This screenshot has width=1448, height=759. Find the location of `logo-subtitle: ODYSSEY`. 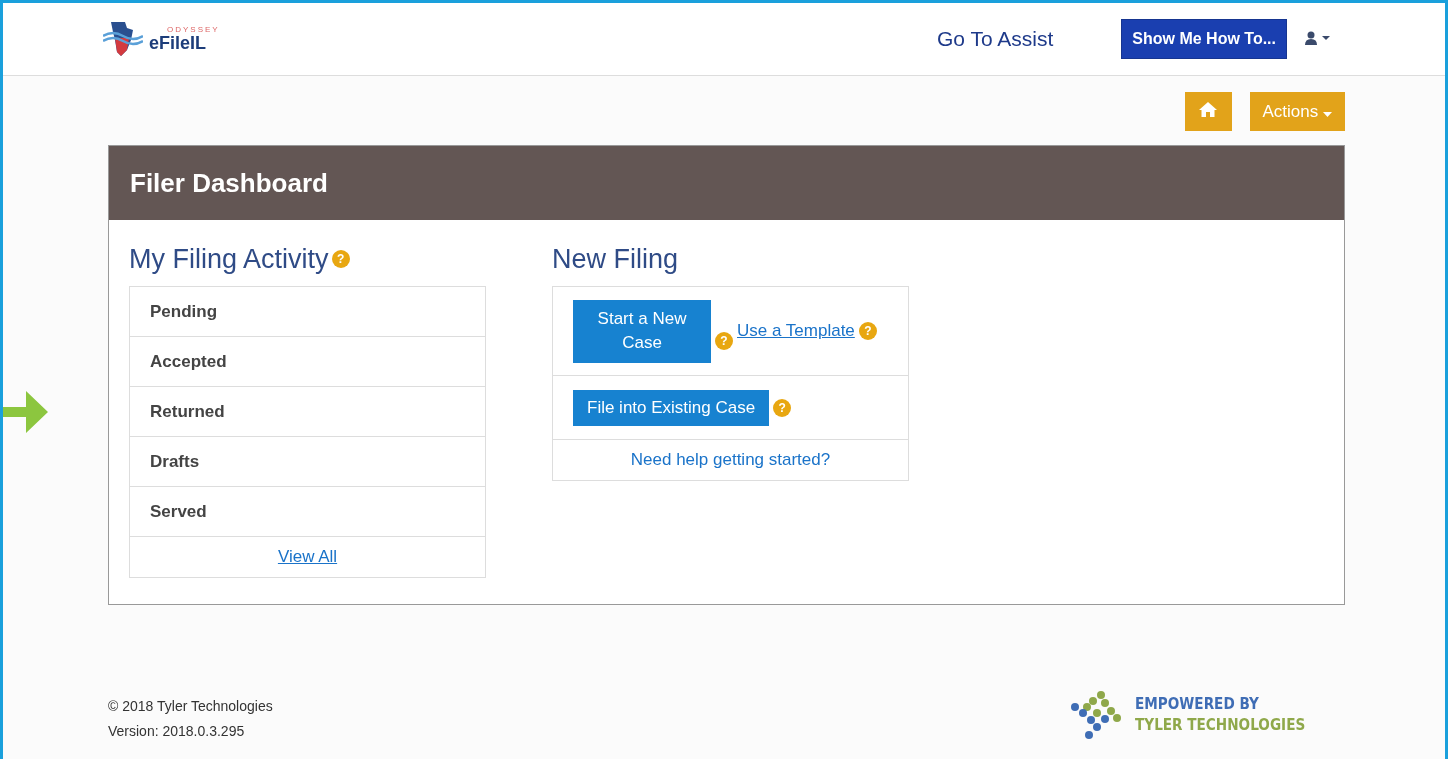

logo-subtitle: ODYSSEY is located at coordinates (193, 30).